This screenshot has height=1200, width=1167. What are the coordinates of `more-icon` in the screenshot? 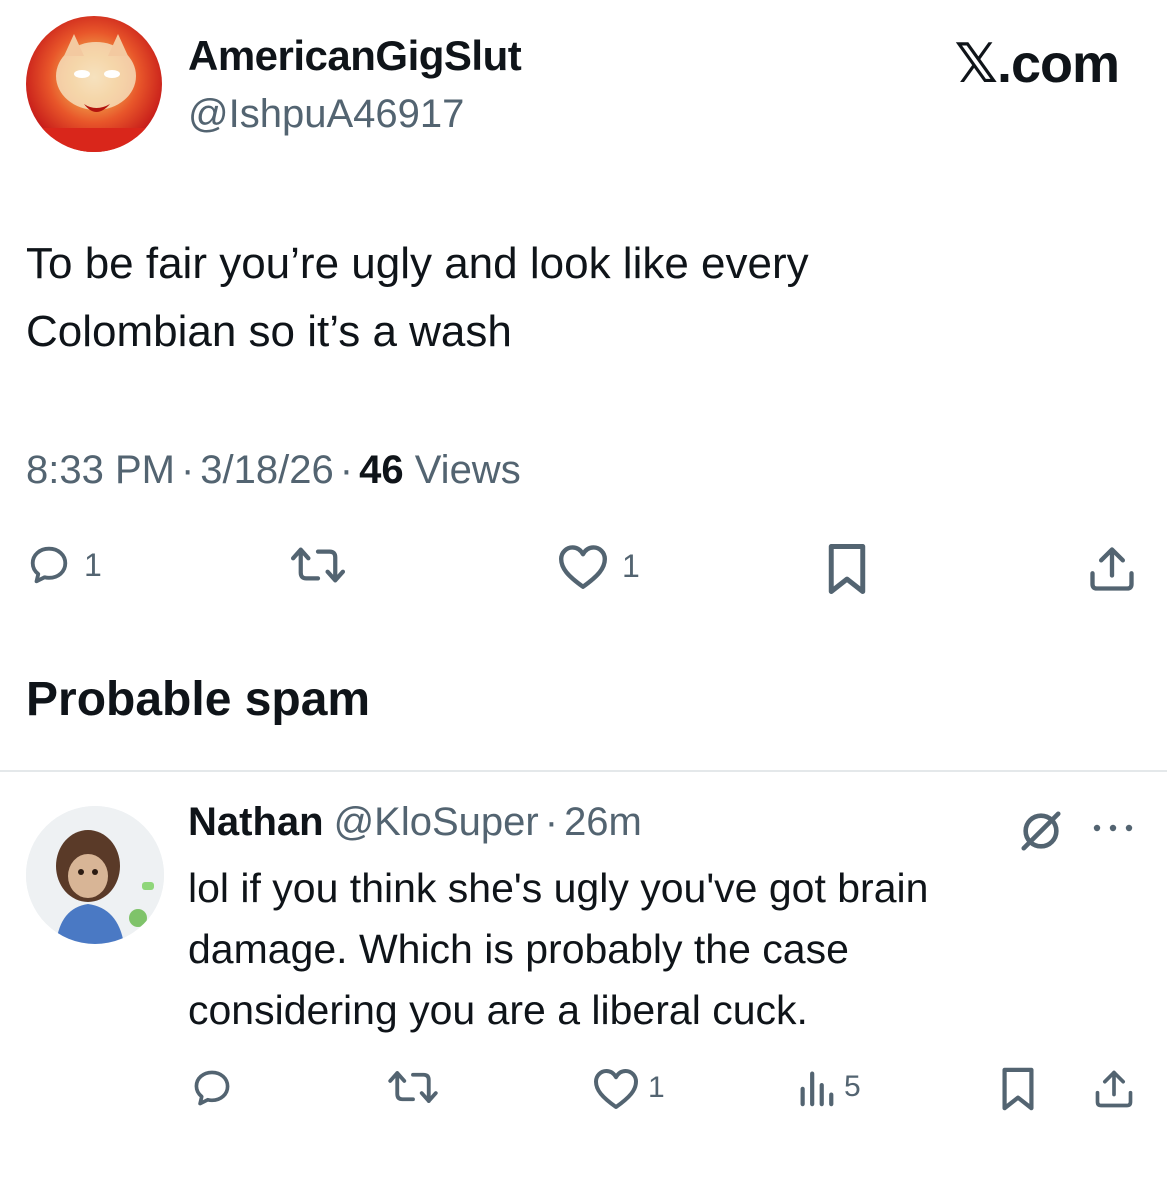 It's located at (1113, 828).